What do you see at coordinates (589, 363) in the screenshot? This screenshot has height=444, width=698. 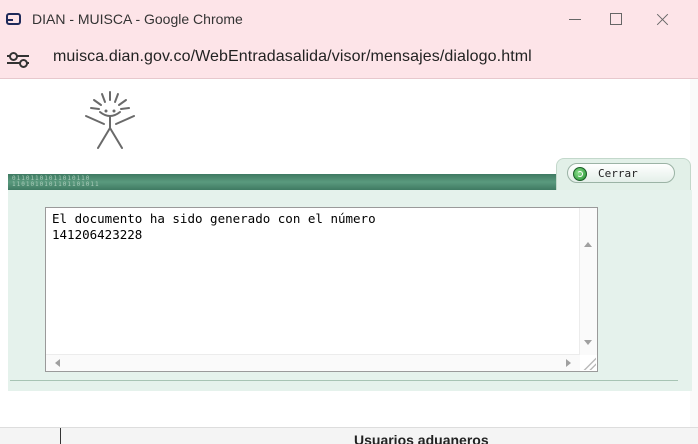 I see `resize-grip-icon` at bounding box center [589, 363].